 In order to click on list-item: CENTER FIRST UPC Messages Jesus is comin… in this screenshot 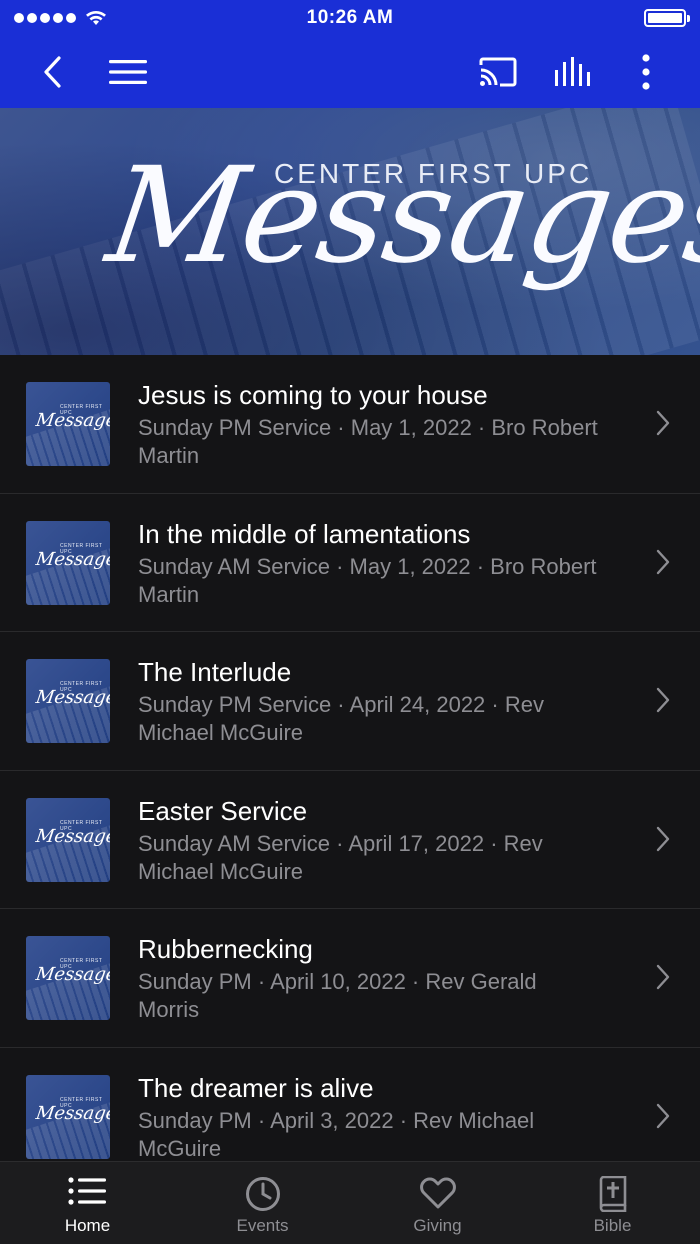, I will do `click(350, 424)`.